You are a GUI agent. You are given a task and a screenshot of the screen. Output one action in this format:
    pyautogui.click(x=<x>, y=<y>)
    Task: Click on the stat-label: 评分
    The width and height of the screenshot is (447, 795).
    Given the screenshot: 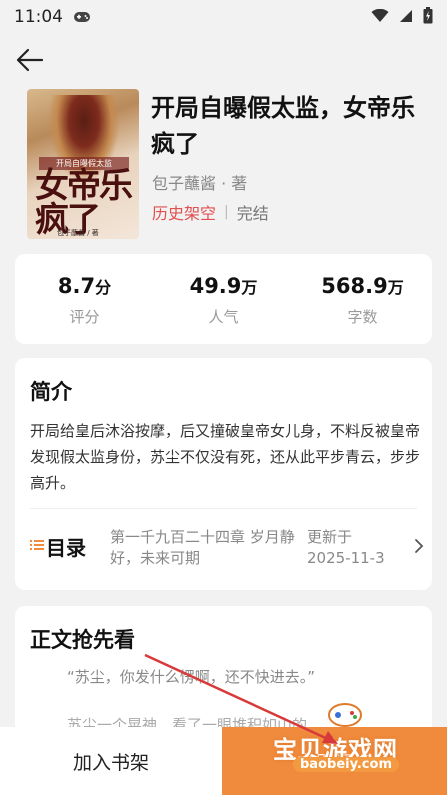 What is the action you would take?
    pyautogui.click(x=84, y=317)
    